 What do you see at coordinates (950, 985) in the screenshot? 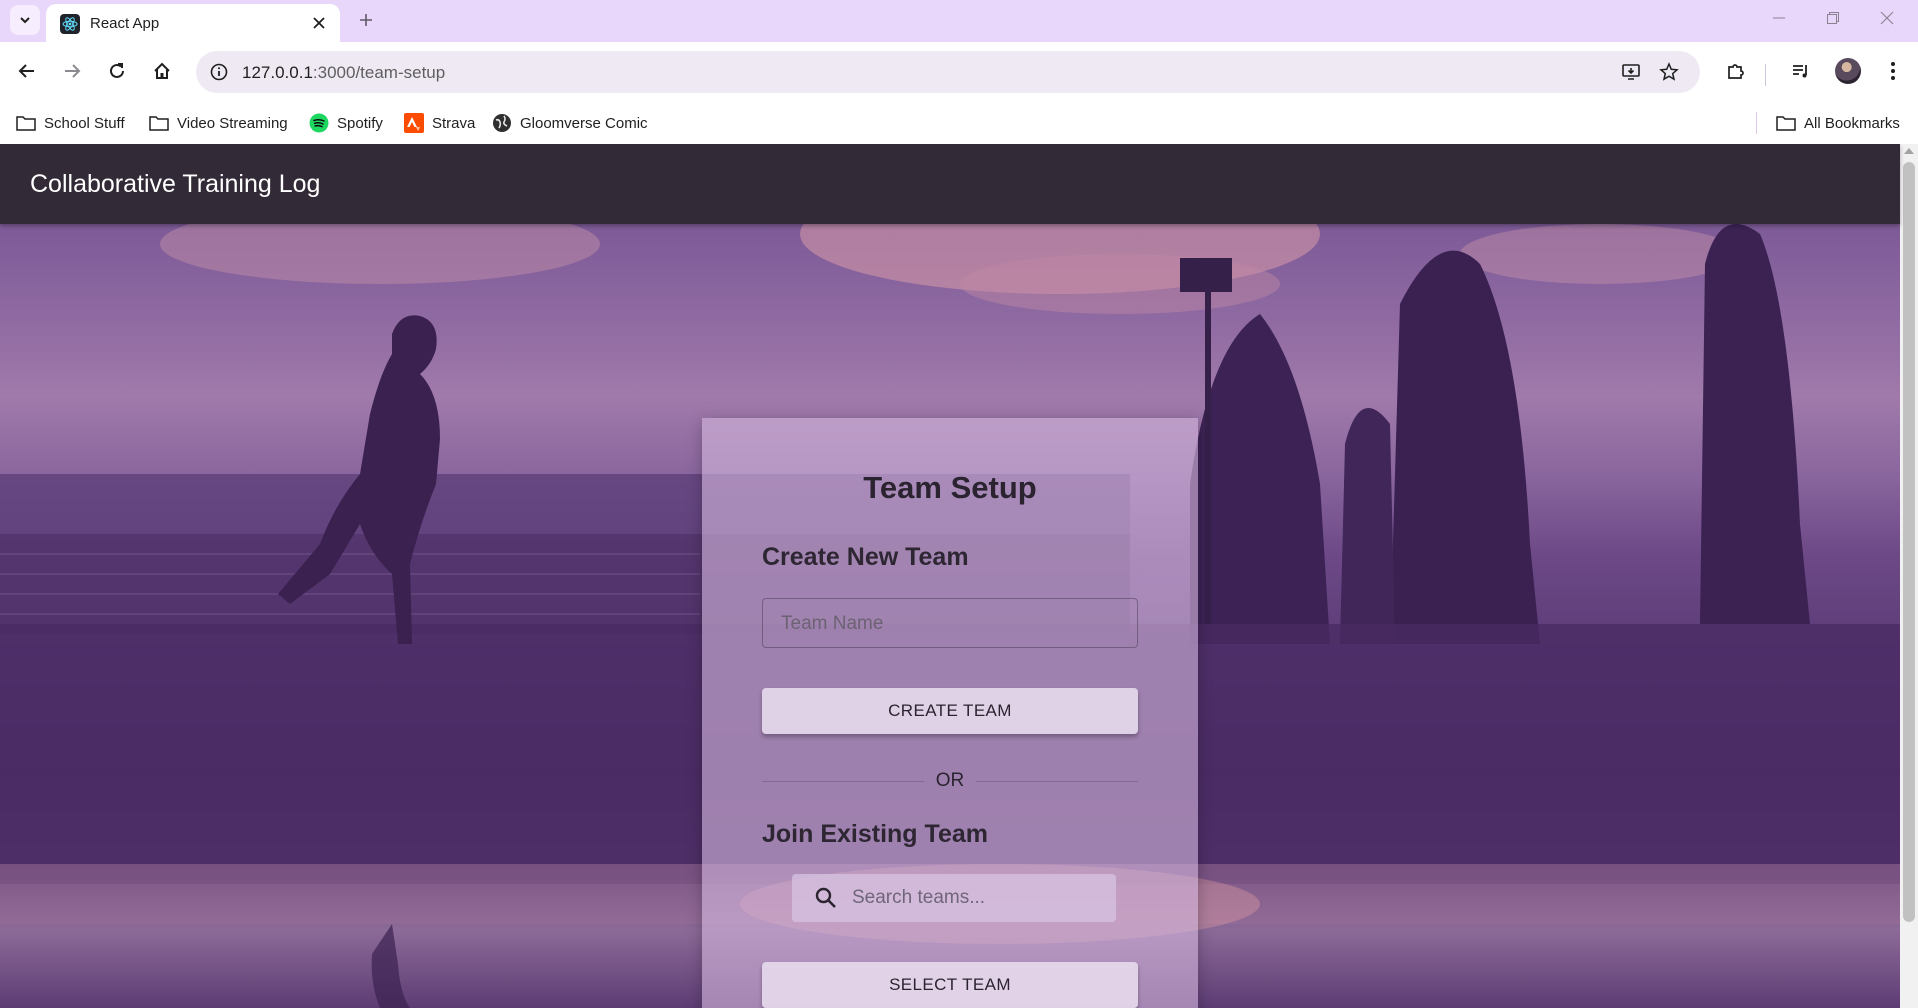
I see `select-team-button: SELECT TEAM` at bounding box center [950, 985].